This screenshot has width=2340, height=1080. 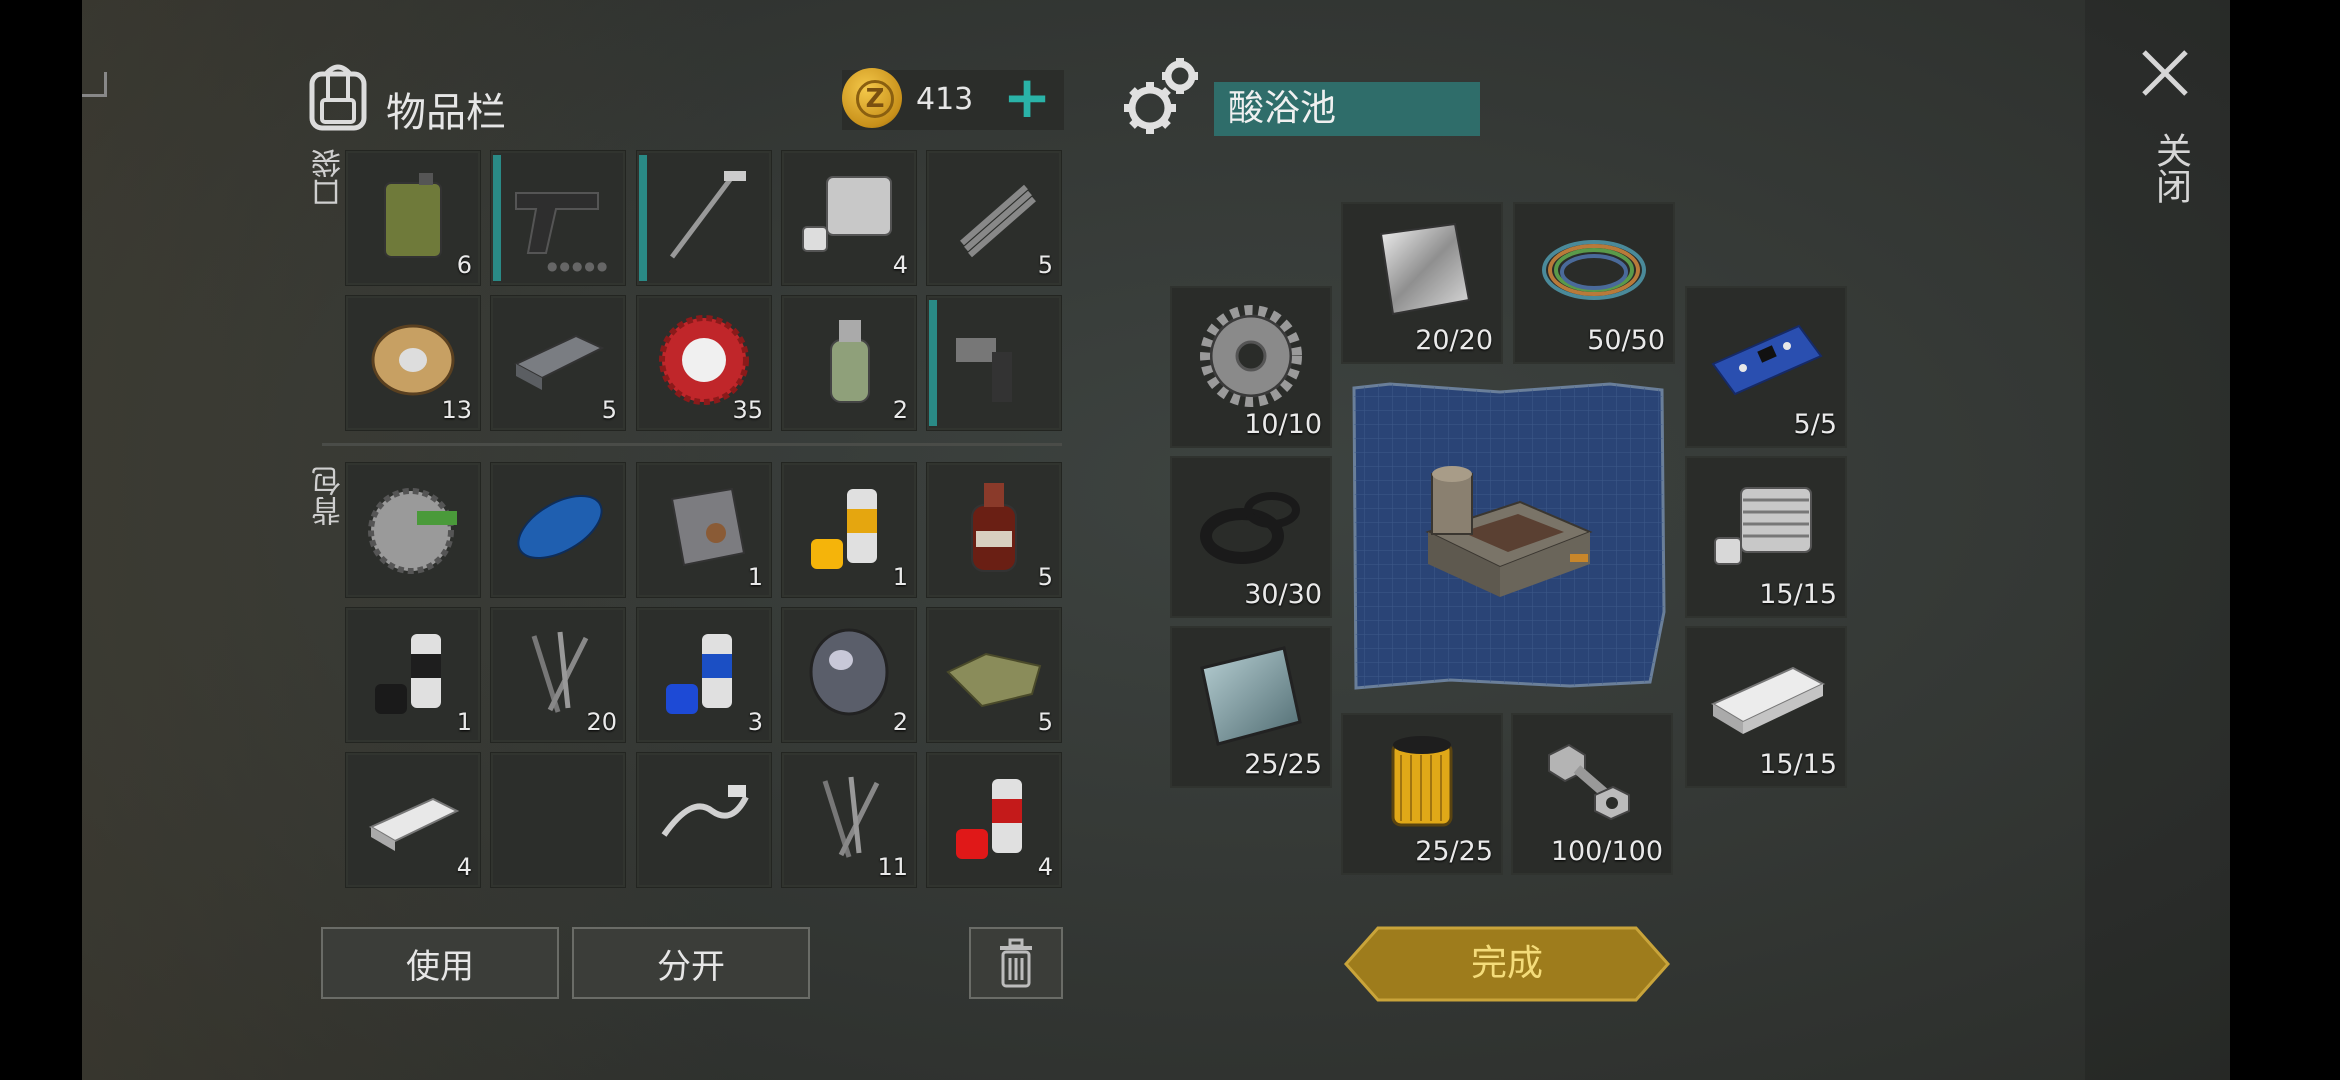 I want to click on wires-icon, so click(x=1594, y=270).